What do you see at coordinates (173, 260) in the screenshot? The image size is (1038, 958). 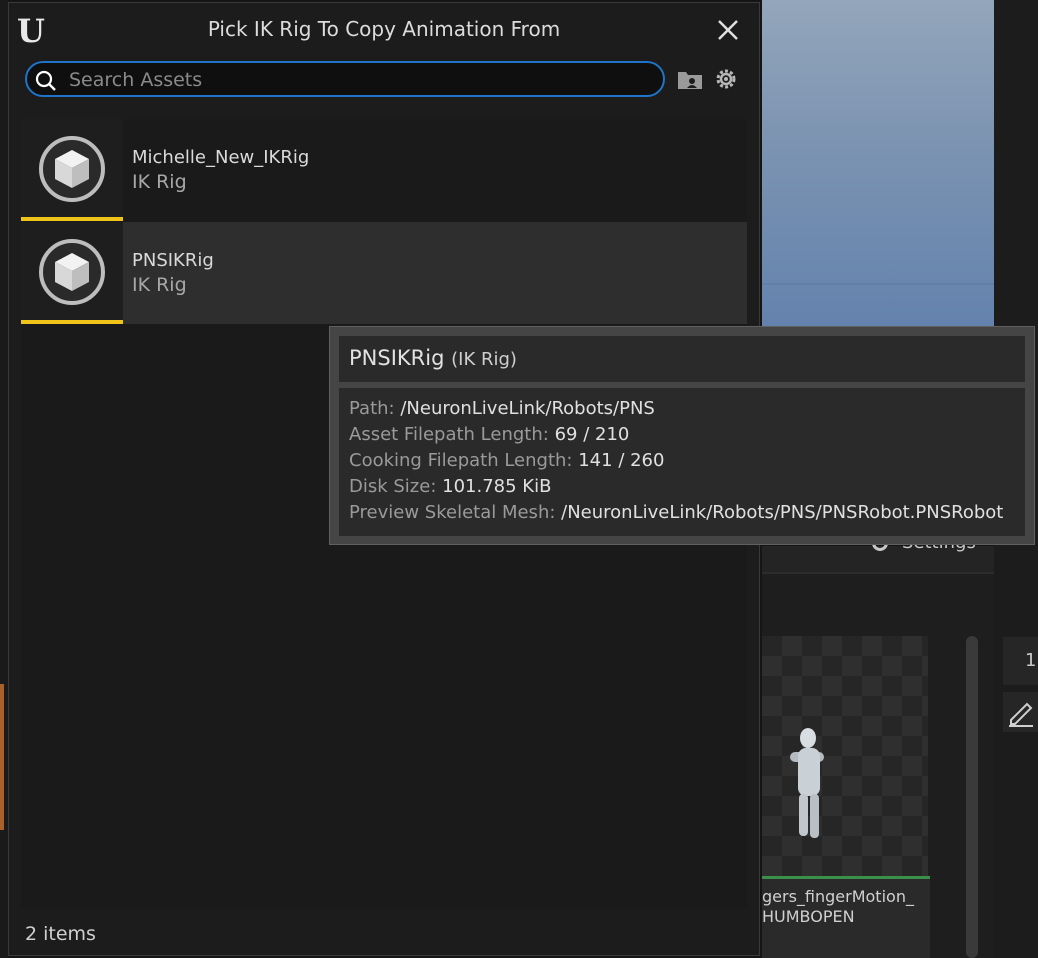 I see `asset-name: PNSIKRig` at bounding box center [173, 260].